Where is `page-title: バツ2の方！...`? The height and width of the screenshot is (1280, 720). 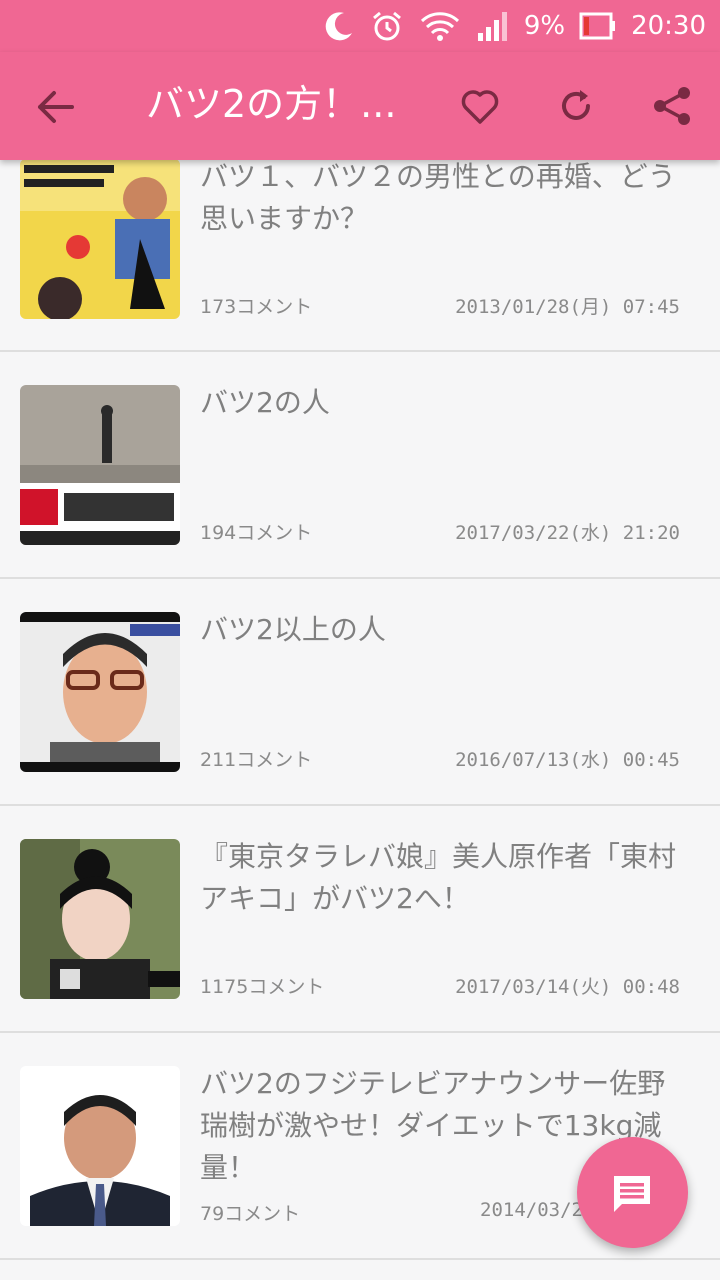
page-title: バツ2の方！... is located at coordinates (271, 104).